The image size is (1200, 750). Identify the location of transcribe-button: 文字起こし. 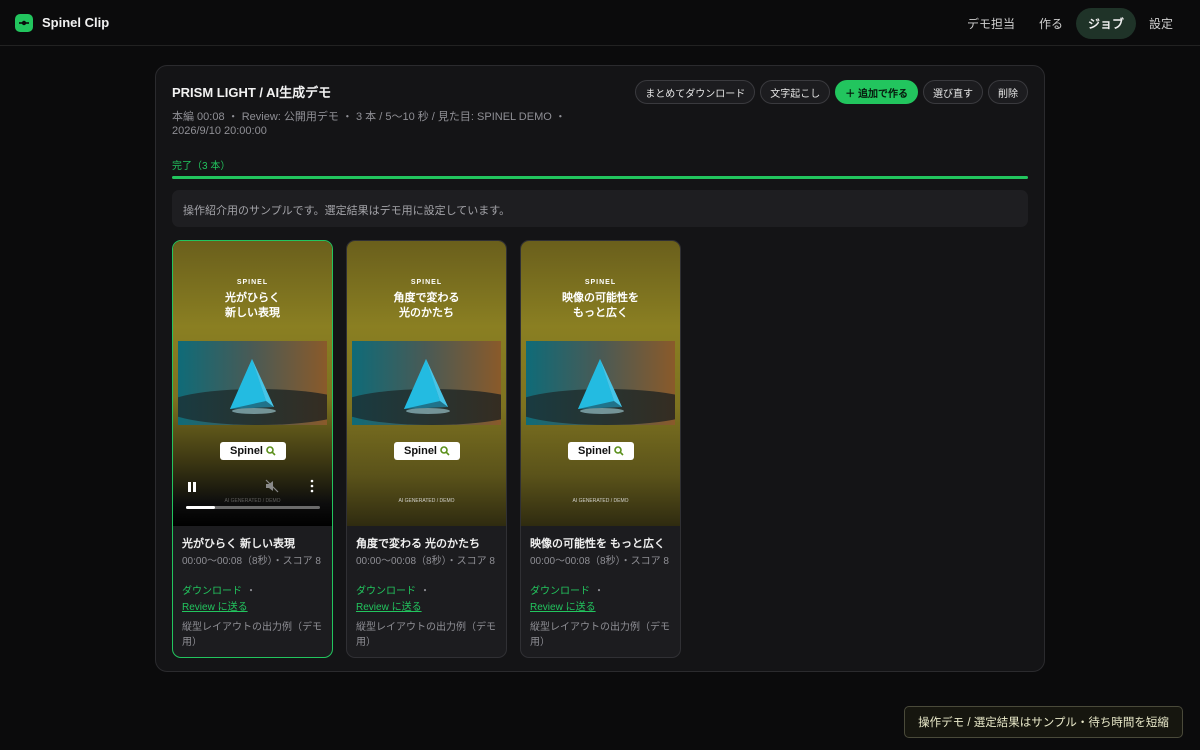
(795, 92).